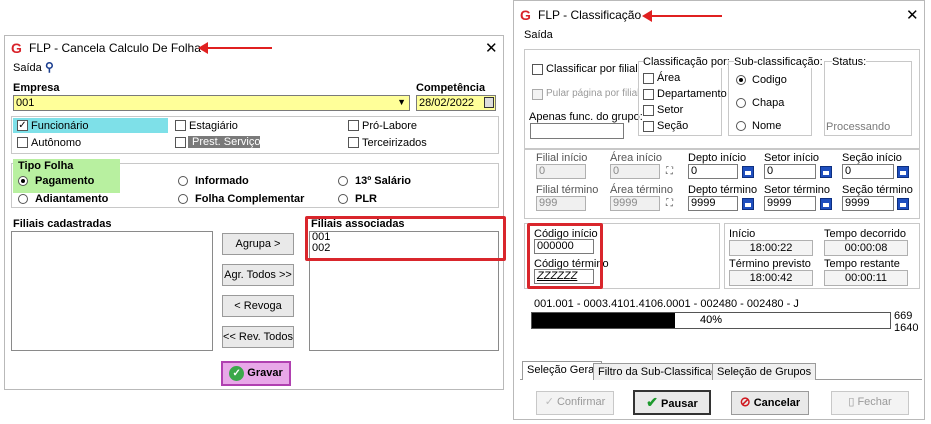 The image size is (931, 424). Describe the element at coordinates (562, 370) in the screenshot. I see `tab-selecao-geral: Seleção Geral` at that location.